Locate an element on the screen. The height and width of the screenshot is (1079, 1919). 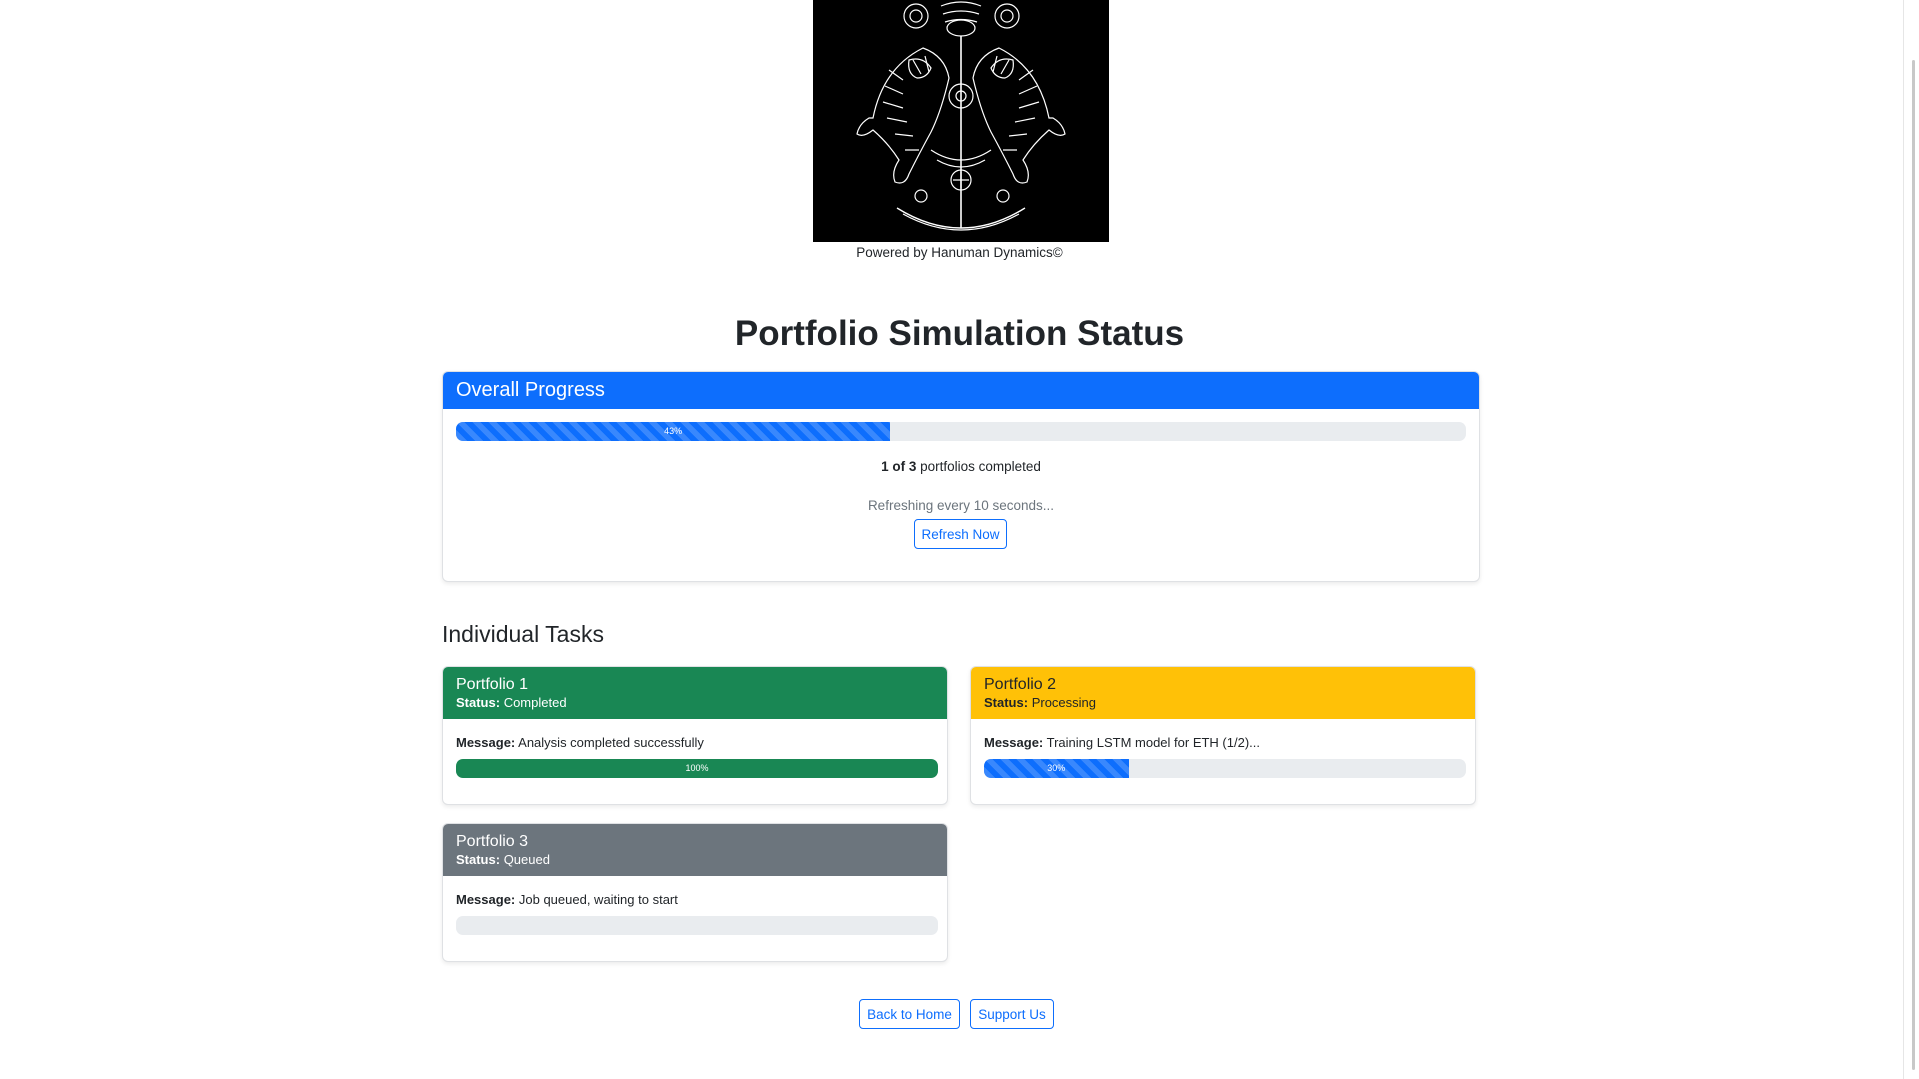
task-progress-track: 30% is located at coordinates (1225, 768).